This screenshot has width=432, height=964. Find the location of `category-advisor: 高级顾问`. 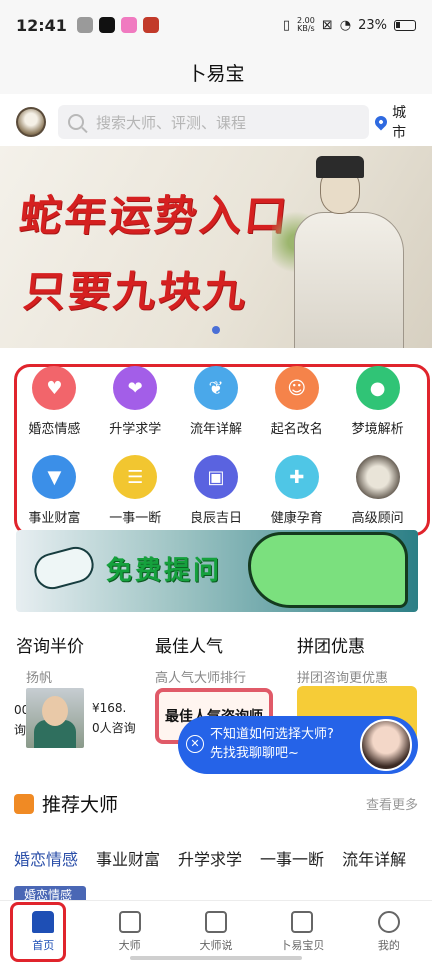

category-advisor: 高级顾问 is located at coordinates (377, 490).